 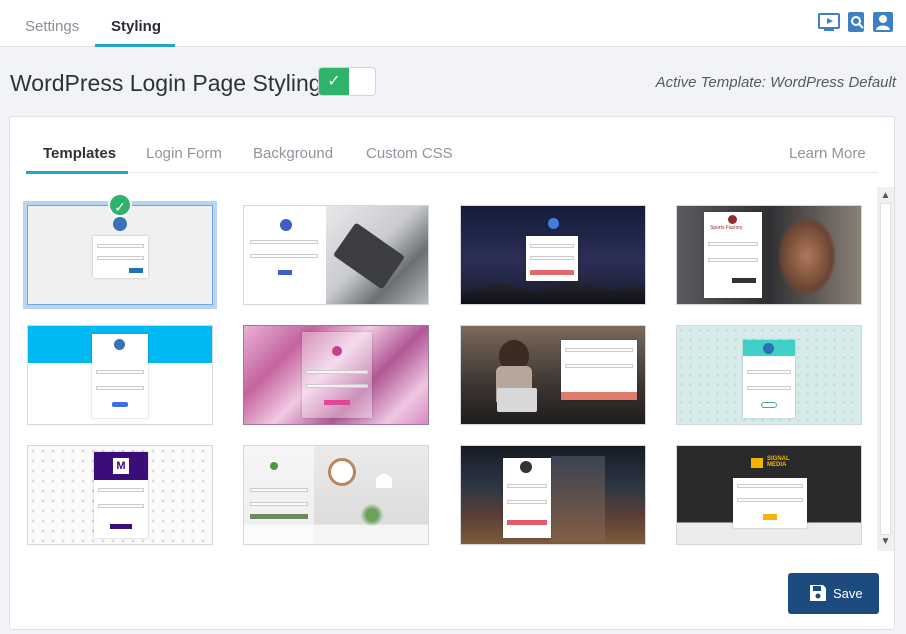 I want to click on save-button: Save, so click(x=833, y=593).